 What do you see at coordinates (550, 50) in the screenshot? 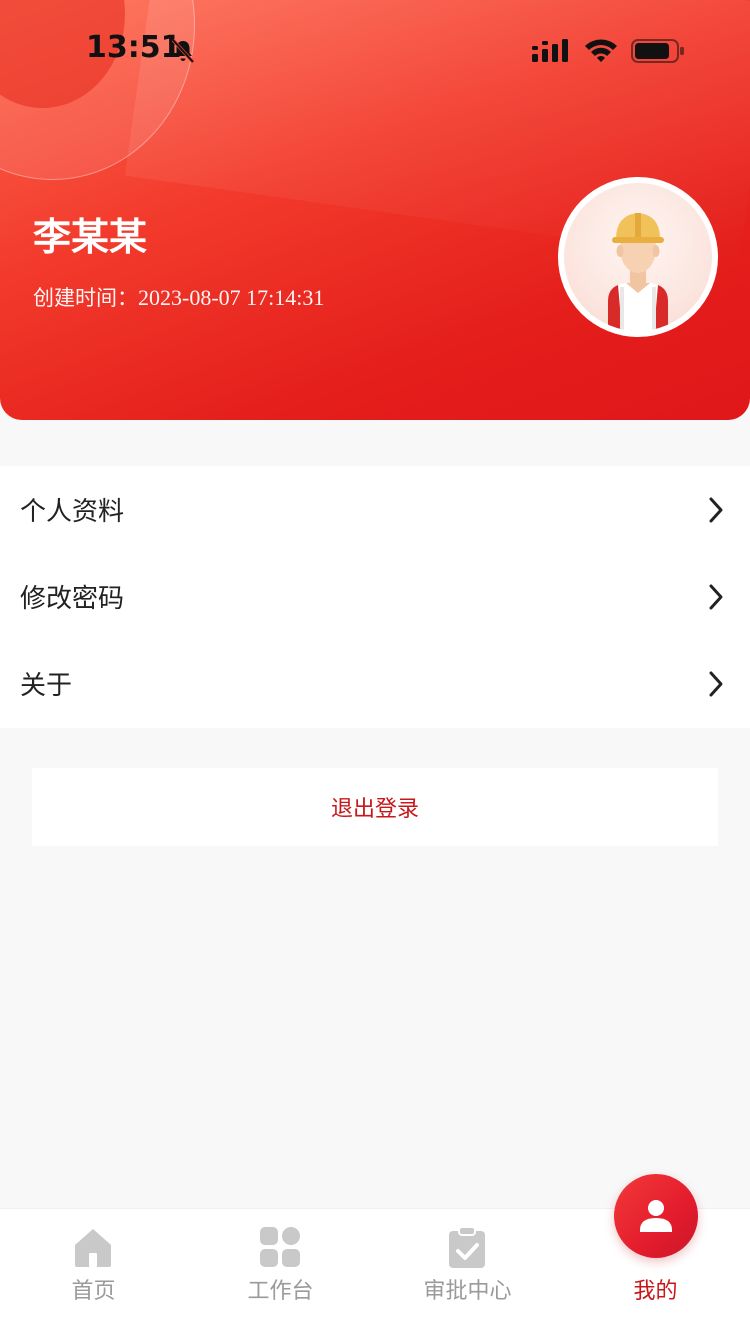
I see `cellular-signal-icon` at bounding box center [550, 50].